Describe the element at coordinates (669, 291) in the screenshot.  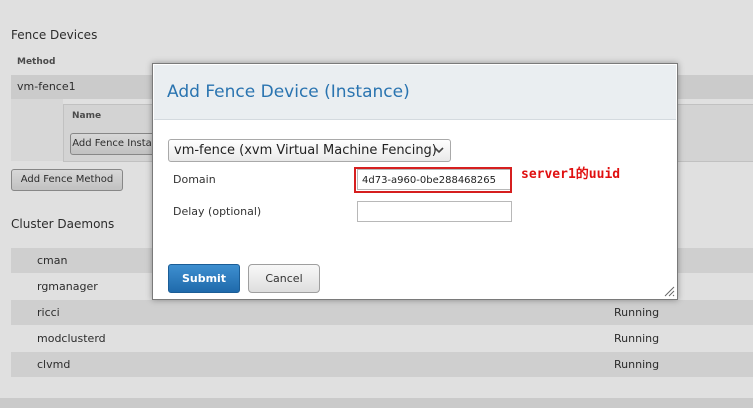
I see `resize-grip-icon` at that location.